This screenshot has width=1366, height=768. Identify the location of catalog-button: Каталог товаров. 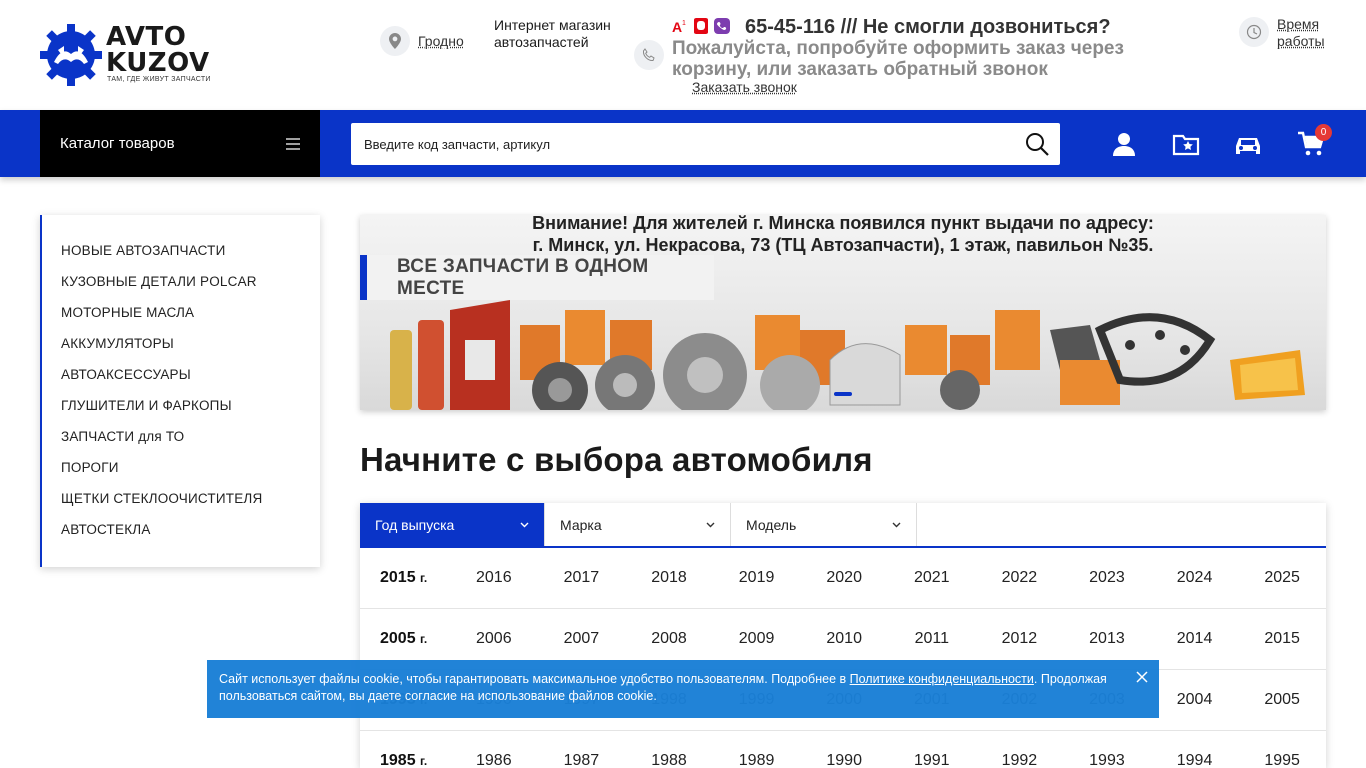
(180, 143).